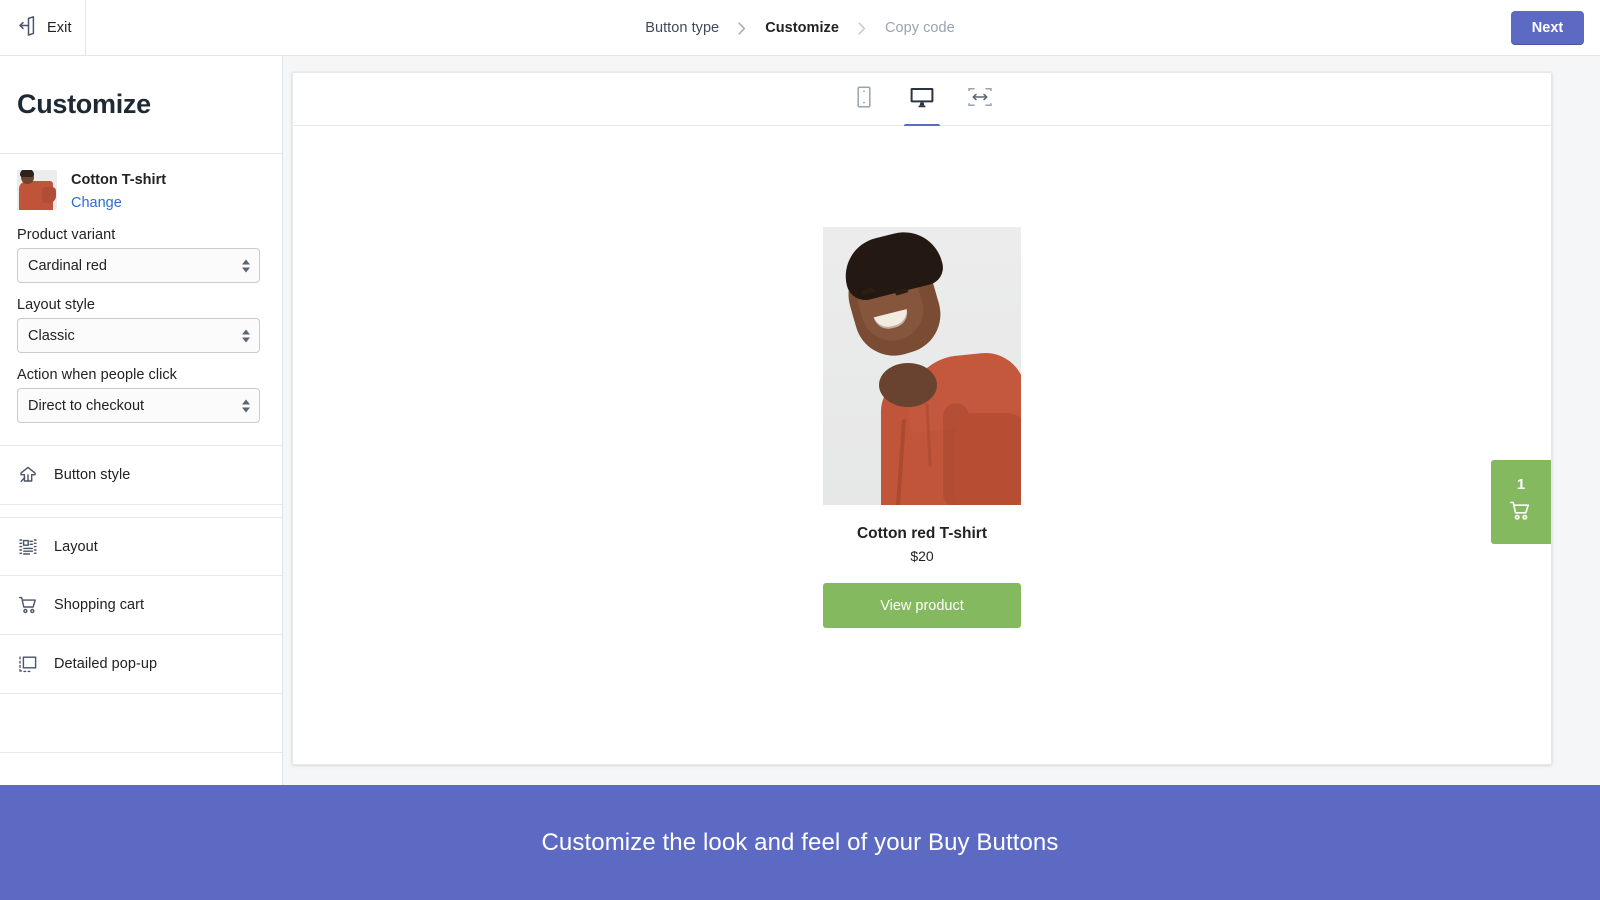 The height and width of the screenshot is (900, 1600). I want to click on exit-door-arrow-icon, so click(27, 28).